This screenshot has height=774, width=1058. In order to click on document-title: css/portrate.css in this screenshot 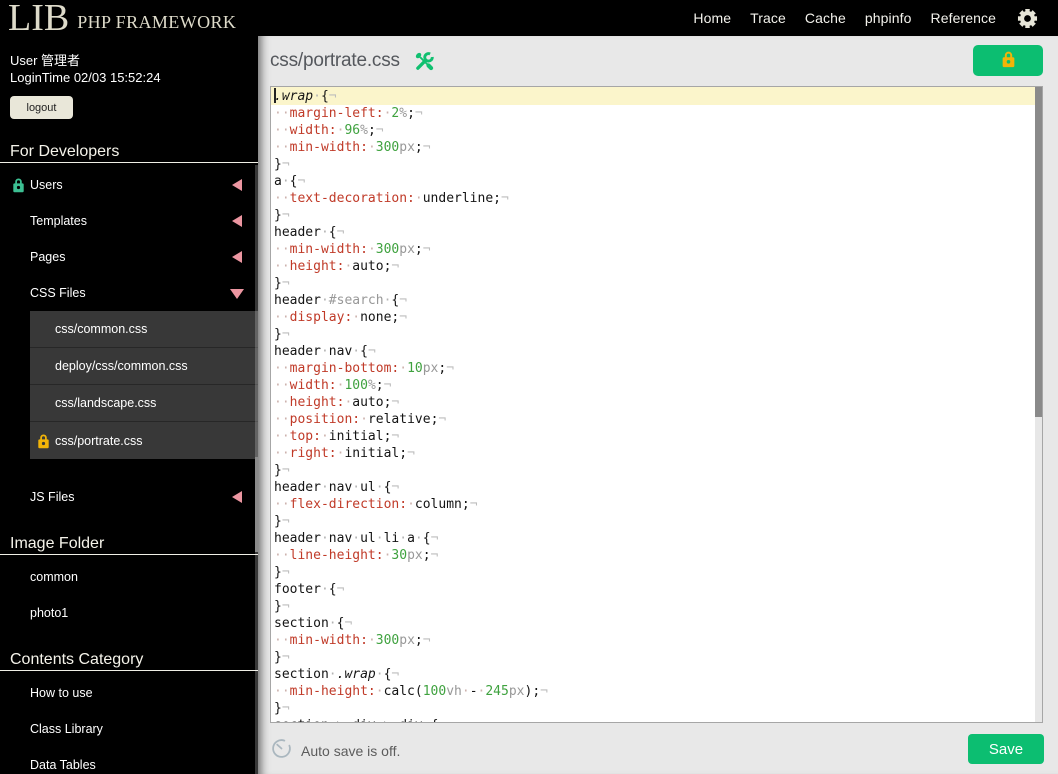, I will do `click(335, 60)`.